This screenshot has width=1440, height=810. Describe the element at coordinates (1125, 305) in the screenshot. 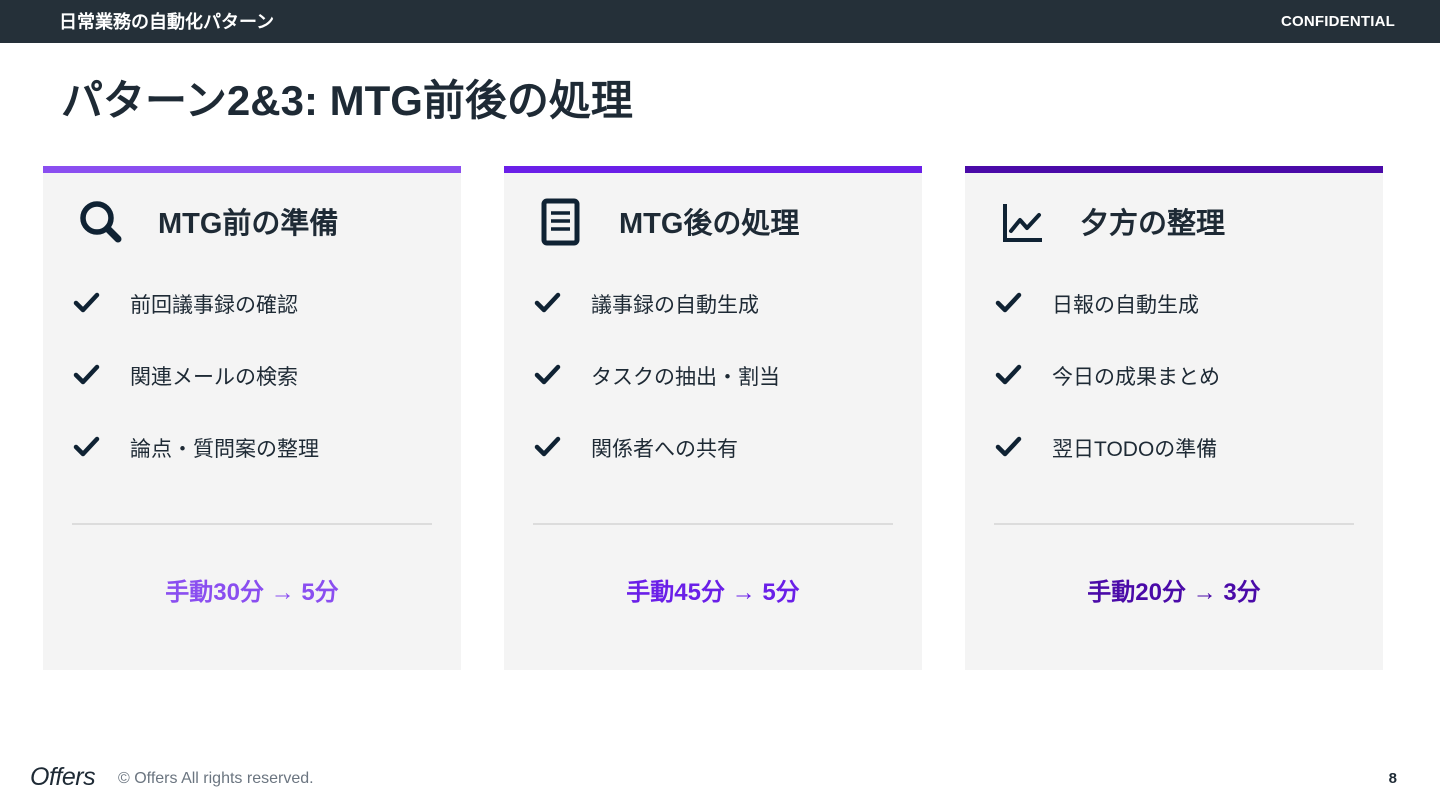

I see `item-label: 日報の自動生成` at that location.